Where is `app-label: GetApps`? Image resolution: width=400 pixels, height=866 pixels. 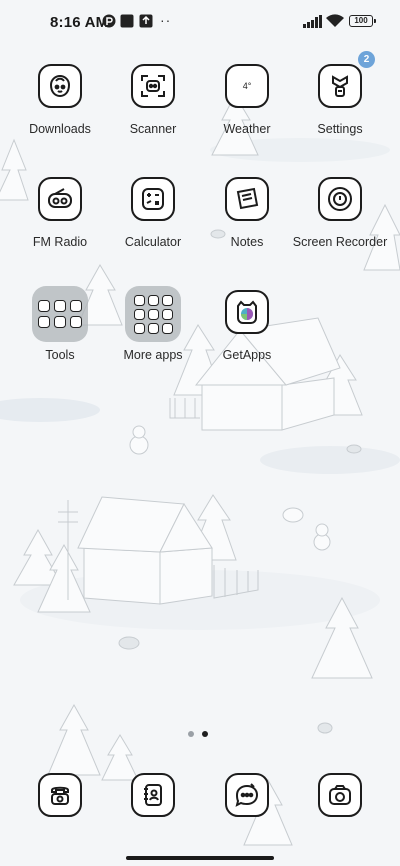 app-label: GetApps is located at coordinates (247, 355).